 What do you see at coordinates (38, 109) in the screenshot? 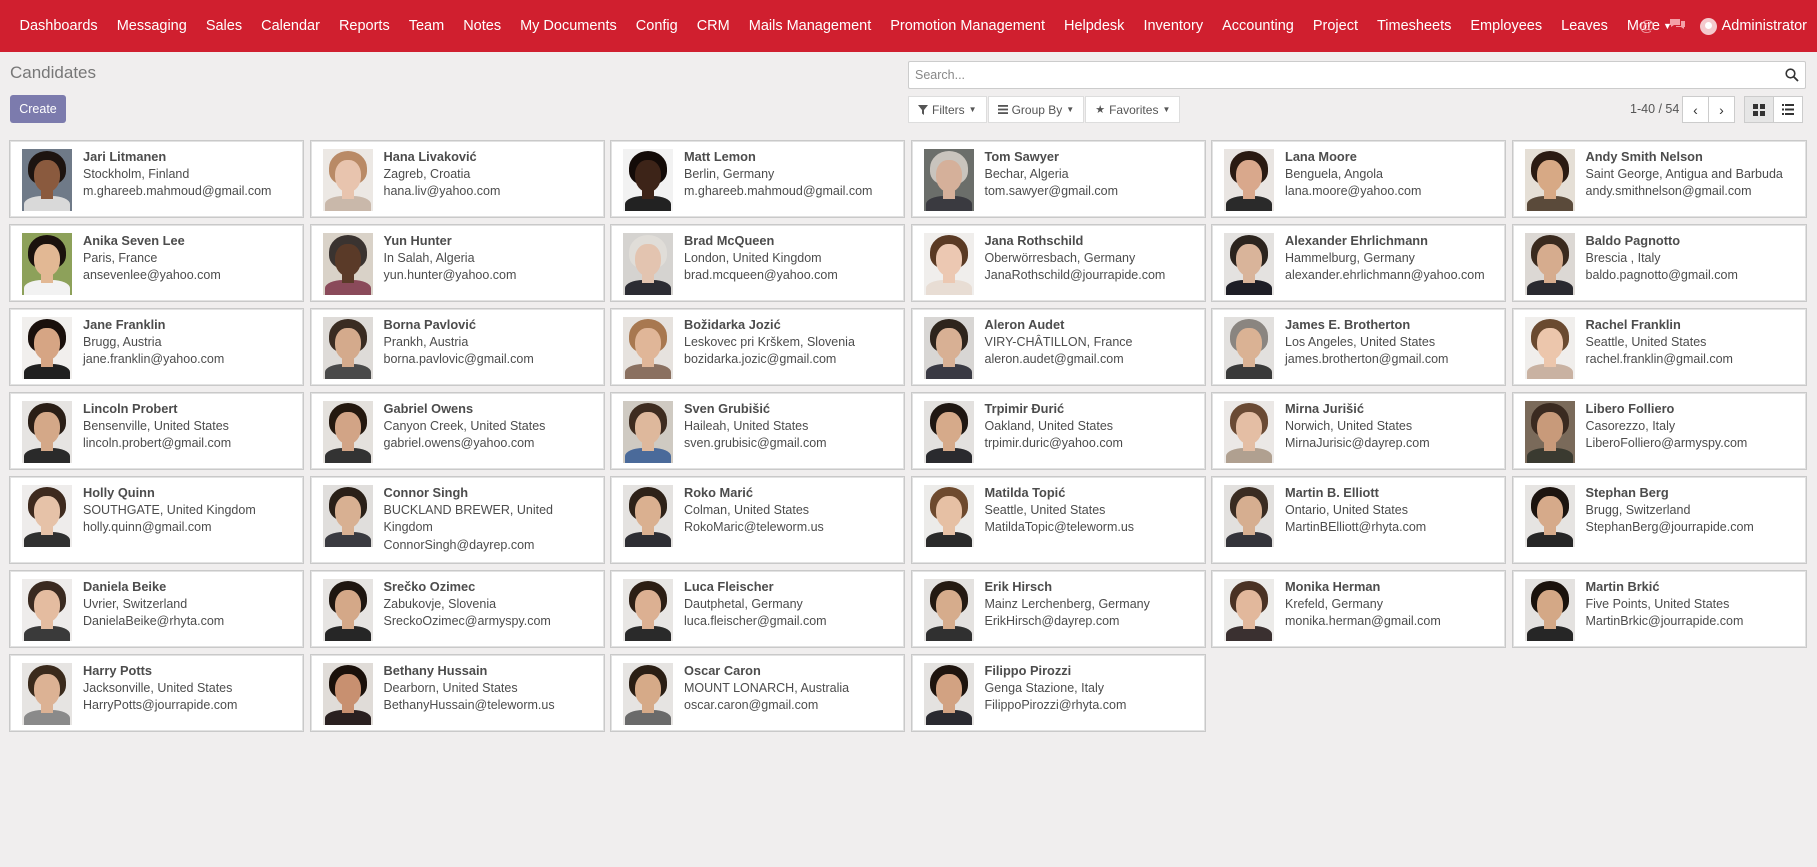
I see `create-button: Create` at bounding box center [38, 109].